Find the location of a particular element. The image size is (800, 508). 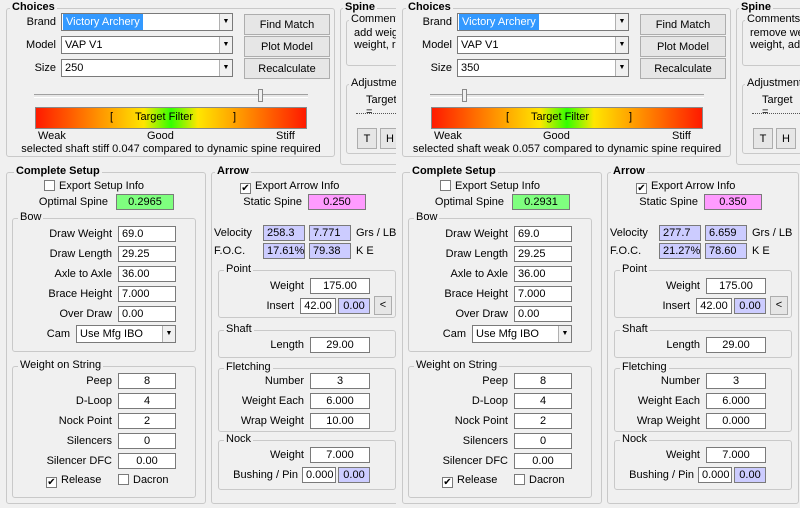

size-select: 350 ▼ is located at coordinates (543, 68).